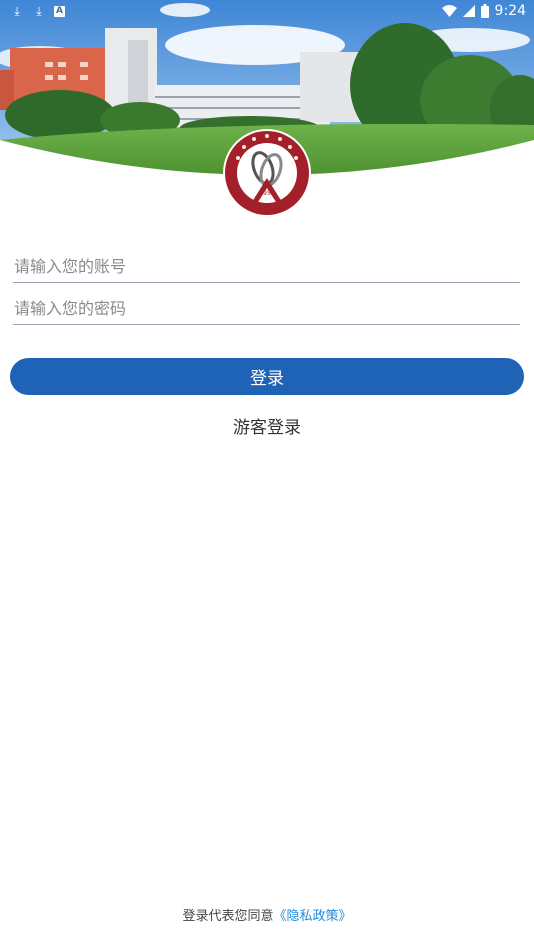 Image resolution: width=534 pixels, height=950 pixels. I want to click on password-input, so click(267, 308).